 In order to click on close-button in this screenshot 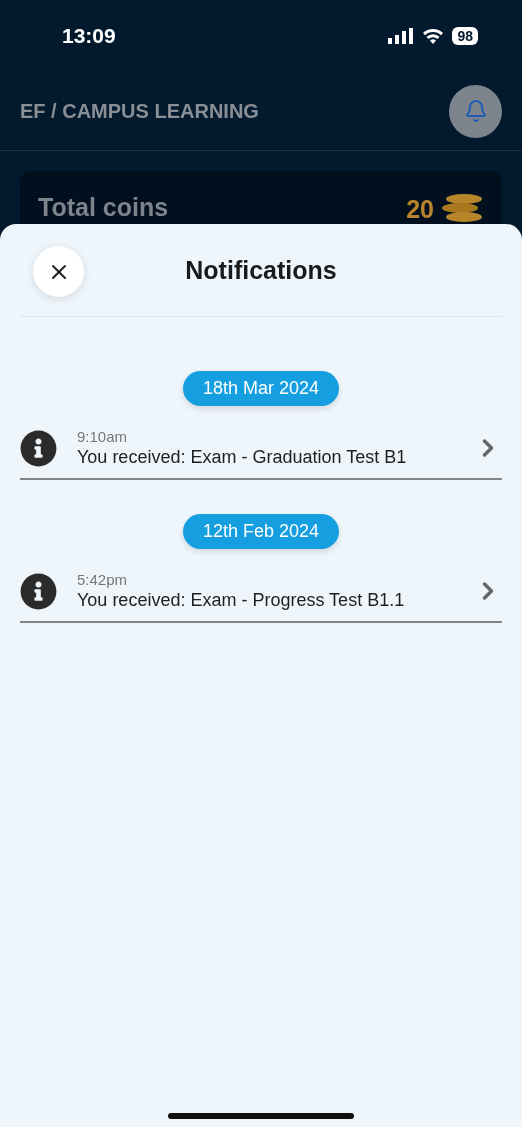, I will do `click(58, 271)`.